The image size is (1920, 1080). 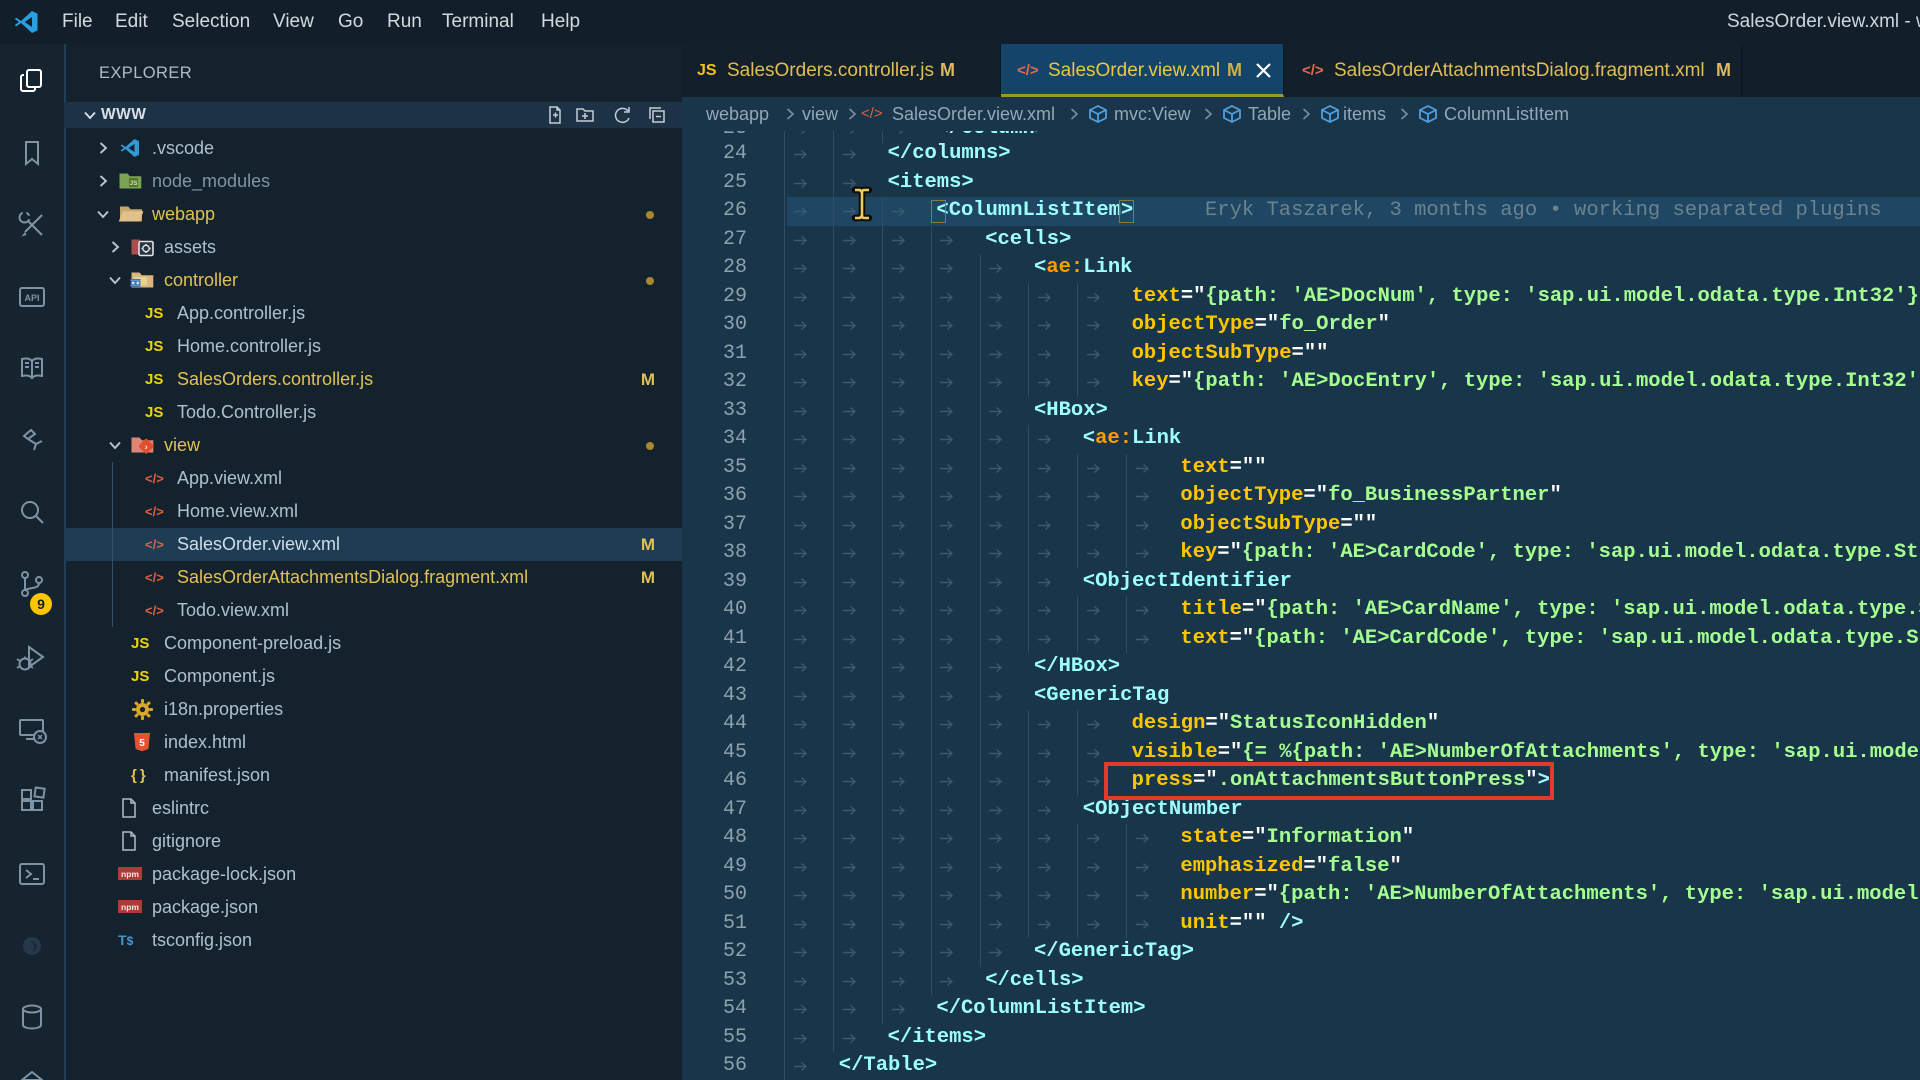 I want to click on svg-text: JS, so click(x=134, y=183).